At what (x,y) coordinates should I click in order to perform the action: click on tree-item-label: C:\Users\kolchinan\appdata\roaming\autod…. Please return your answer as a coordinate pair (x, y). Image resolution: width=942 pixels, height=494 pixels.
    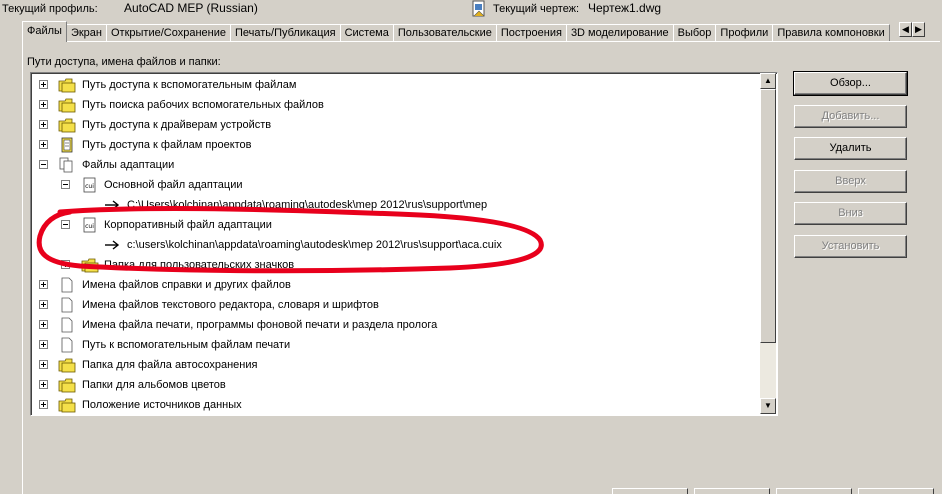
    Looking at the image, I should click on (307, 205).